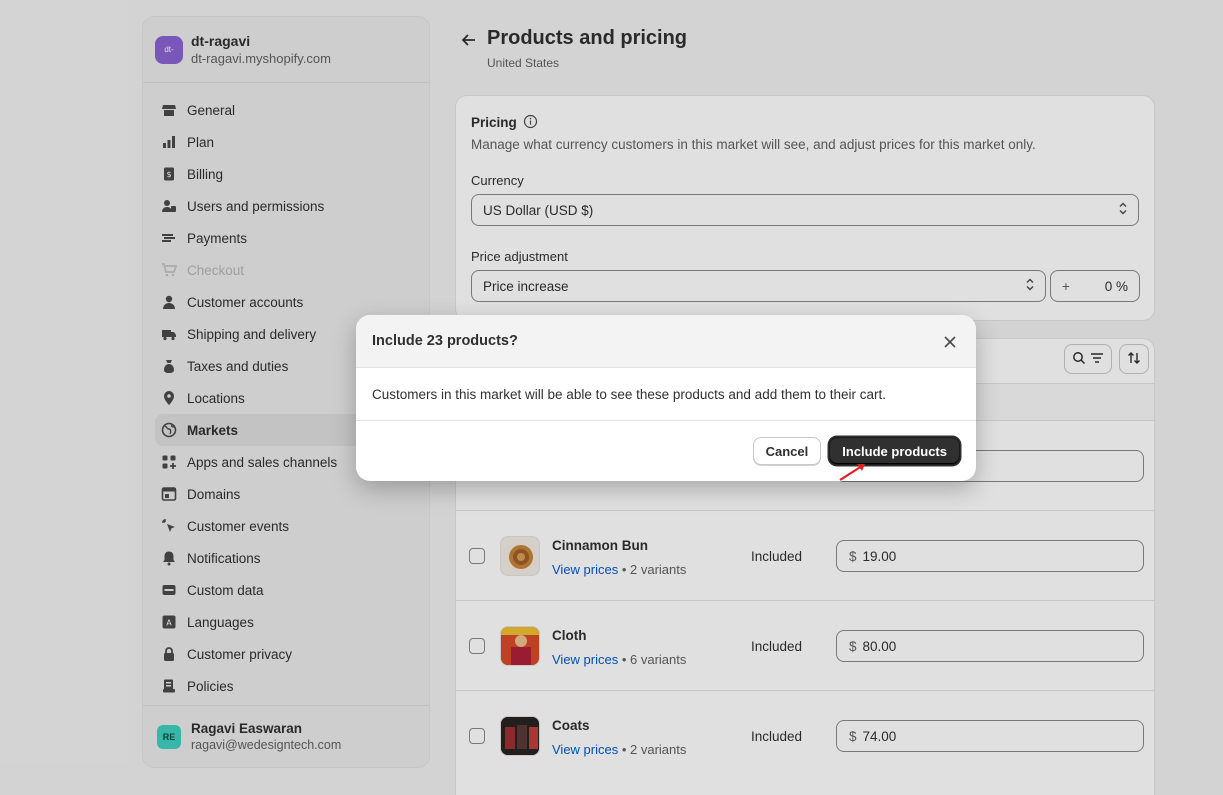 Image resolution: width=1223 pixels, height=795 pixels. What do you see at coordinates (787, 451) in the screenshot?
I see `cancel-button: Cancel` at bounding box center [787, 451].